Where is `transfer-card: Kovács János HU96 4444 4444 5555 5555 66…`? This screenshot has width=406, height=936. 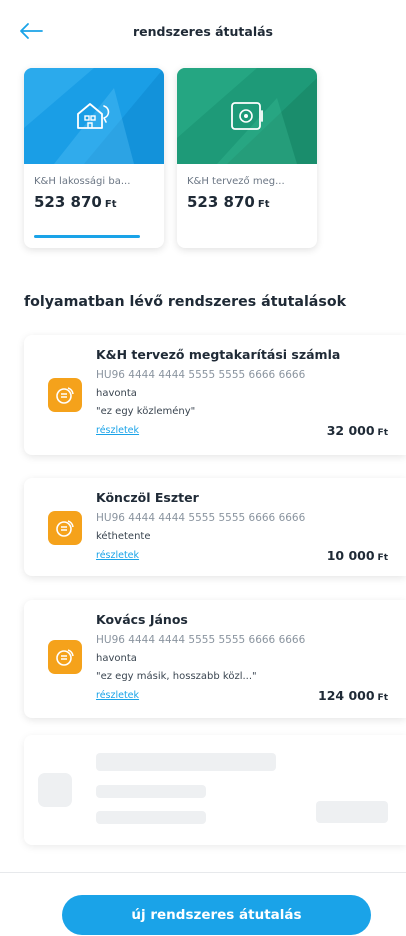 transfer-card: Kovács János HU96 4444 4444 5555 5555 66… is located at coordinates (215, 659).